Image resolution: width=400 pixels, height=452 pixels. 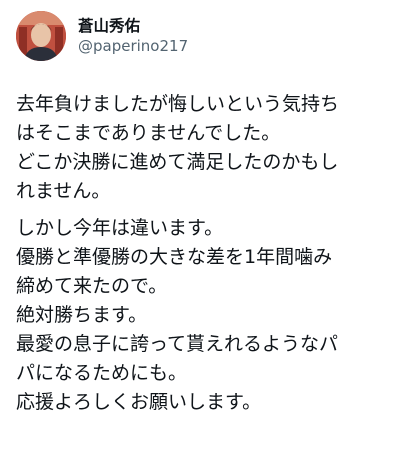 I want to click on author-display-name: 蒼山秀佑, so click(x=133, y=26).